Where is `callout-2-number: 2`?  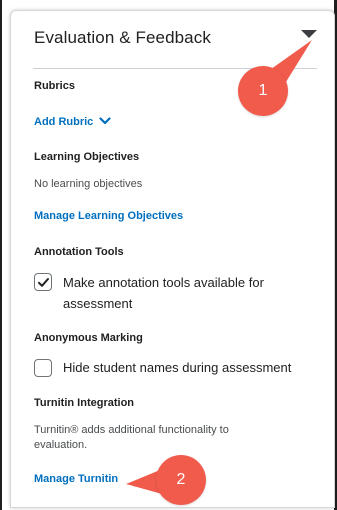 callout-2-number: 2 is located at coordinates (181, 479).